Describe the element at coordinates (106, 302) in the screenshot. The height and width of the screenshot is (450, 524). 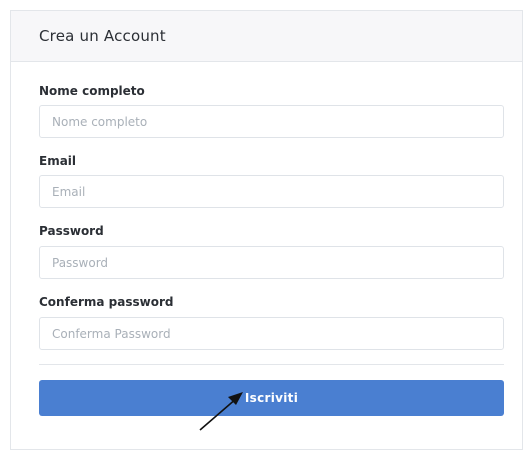
I see `confirm-password-label: Conferma password` at that location.